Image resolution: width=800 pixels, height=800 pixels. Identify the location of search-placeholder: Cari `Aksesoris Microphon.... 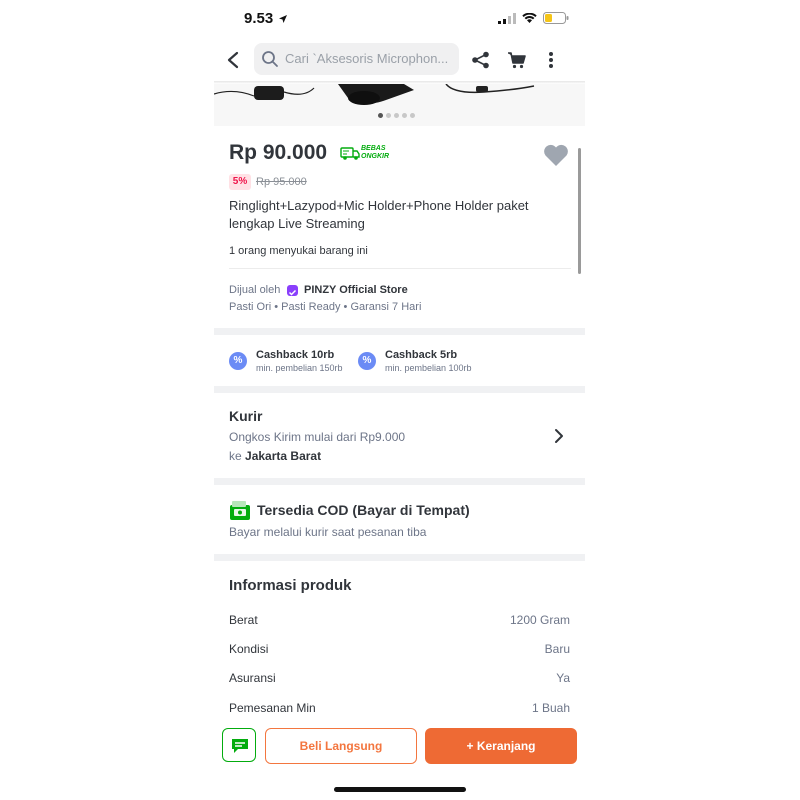
(367, 58).